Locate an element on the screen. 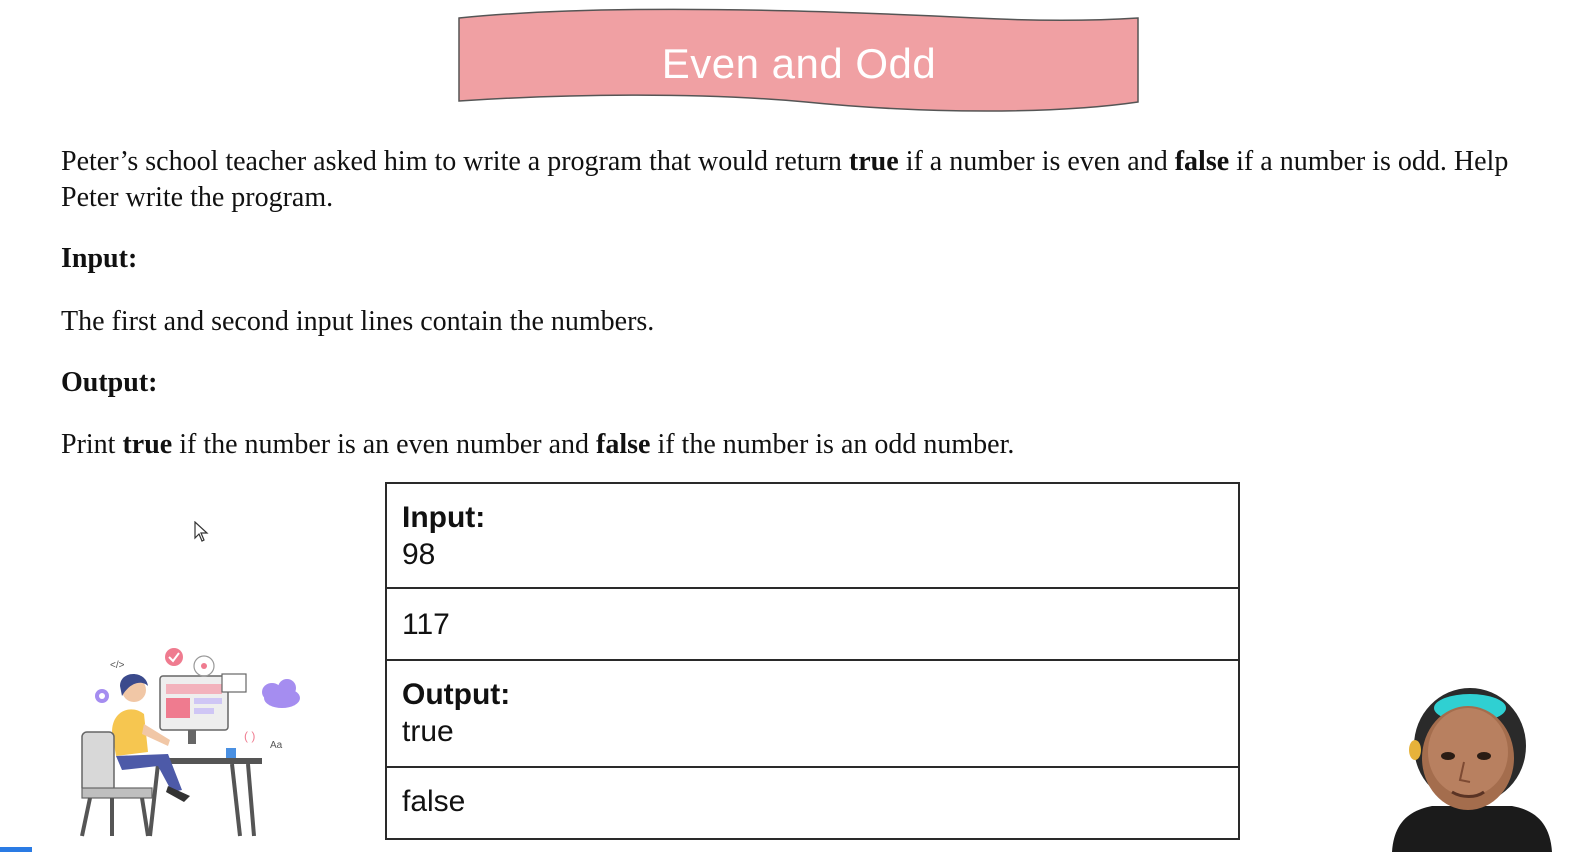 This screenshot has width=1572, height=852. output-heading: Output: is located at coordinates (109, 382).